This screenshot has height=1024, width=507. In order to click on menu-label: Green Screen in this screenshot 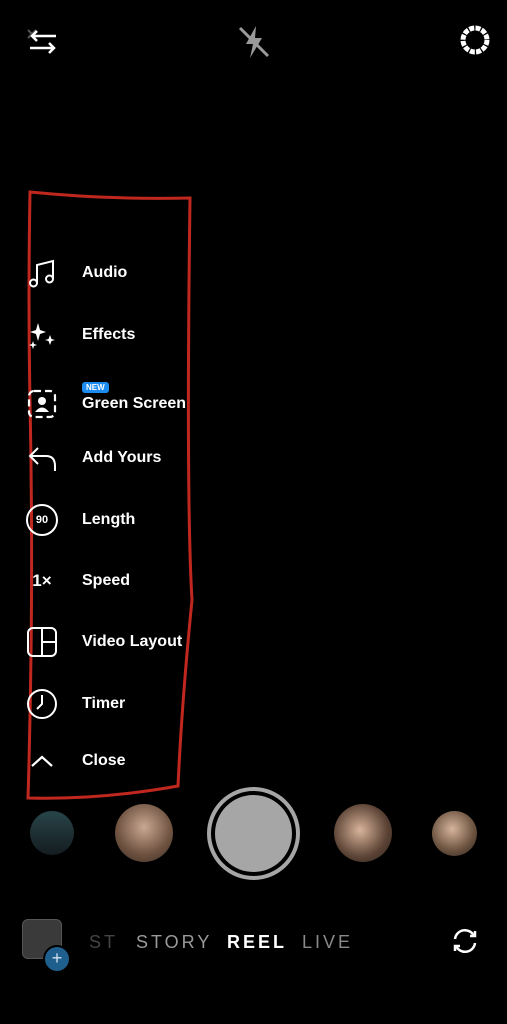, I will do `click(134, 403)`.